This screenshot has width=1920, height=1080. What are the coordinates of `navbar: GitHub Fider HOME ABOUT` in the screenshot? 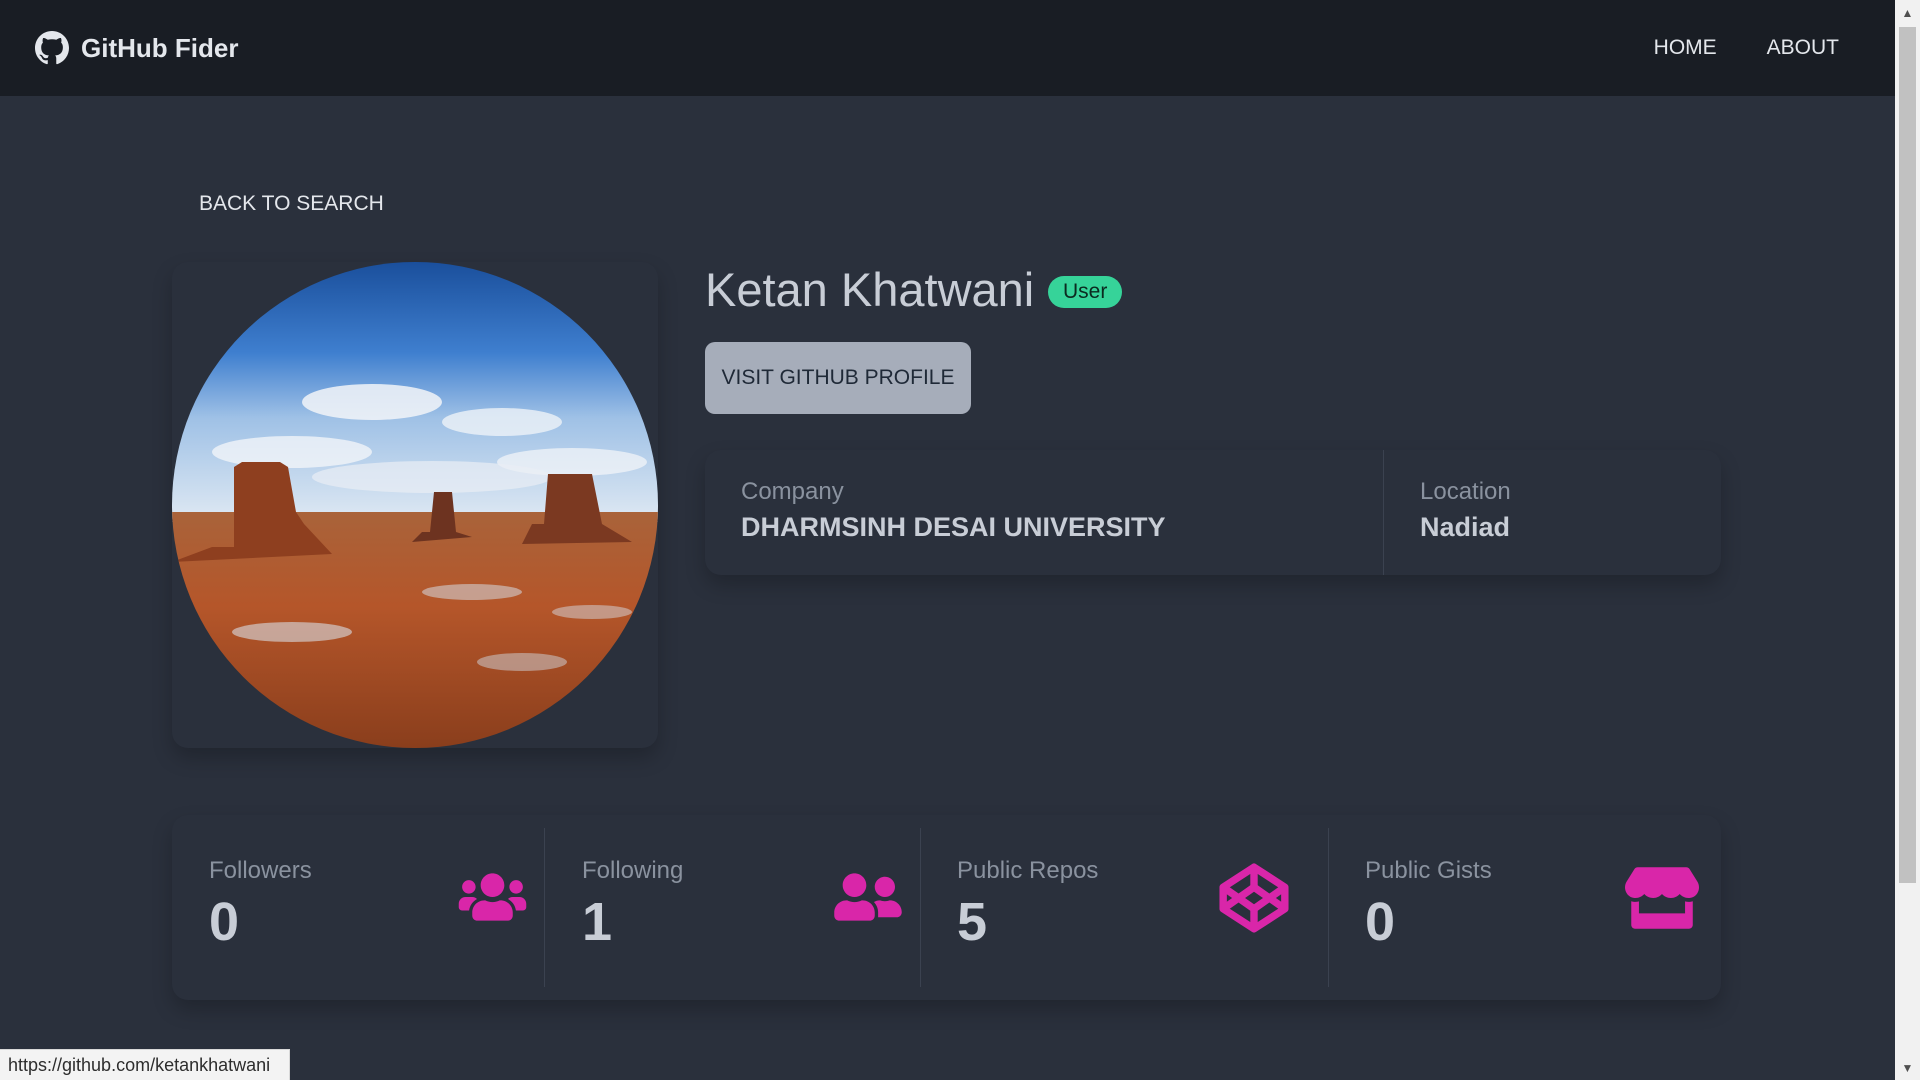 It's located at (947, 48).